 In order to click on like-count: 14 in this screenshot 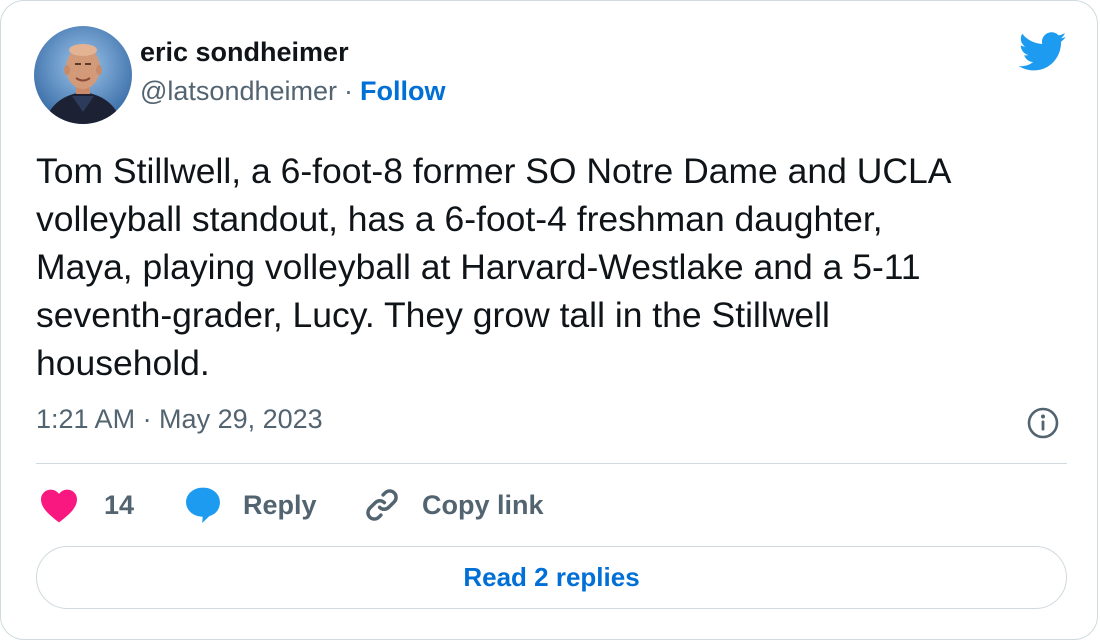, I will do `click(119, 504)`.